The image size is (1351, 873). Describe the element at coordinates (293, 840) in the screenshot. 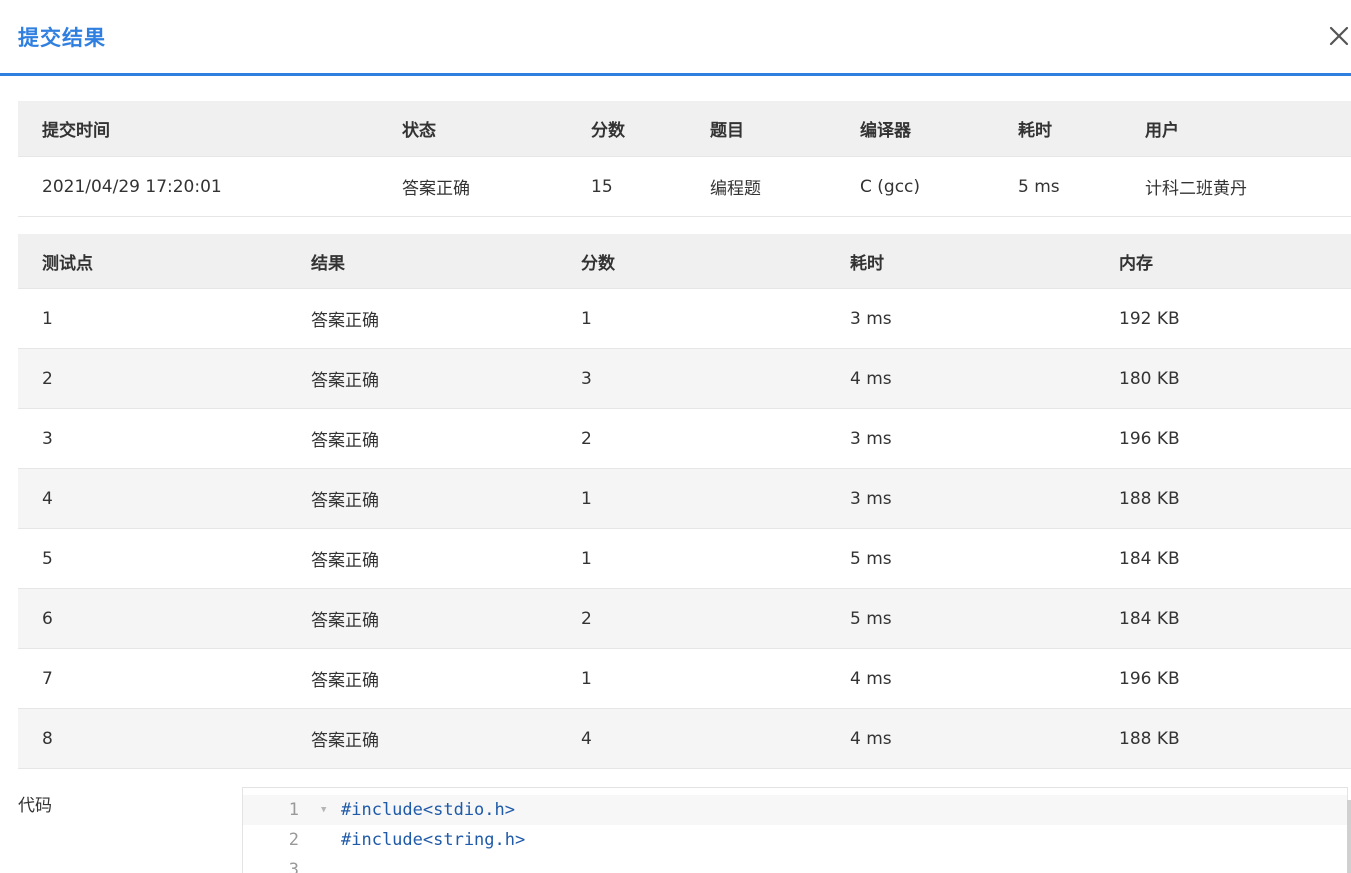

I see `line-number: 2` at that location.